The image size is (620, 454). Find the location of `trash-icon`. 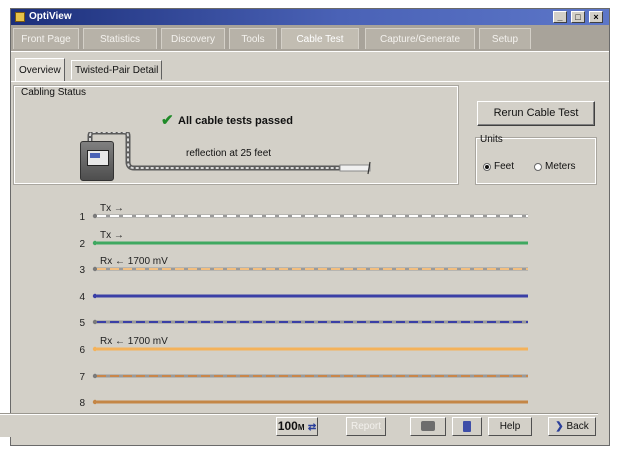

trash-icon is located at coordinates (467, 426).